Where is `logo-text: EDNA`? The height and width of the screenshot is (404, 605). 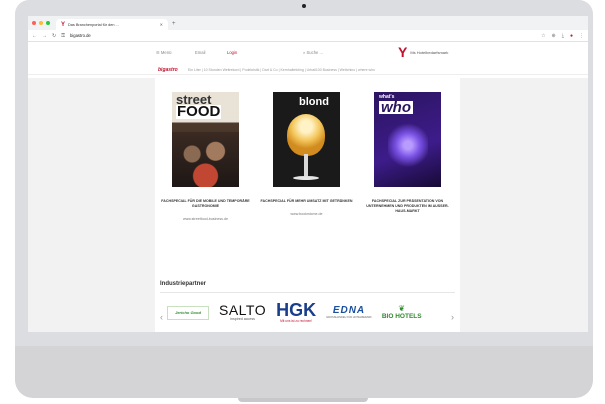 logo-text: EDNA is located at coordinates (349, 310).